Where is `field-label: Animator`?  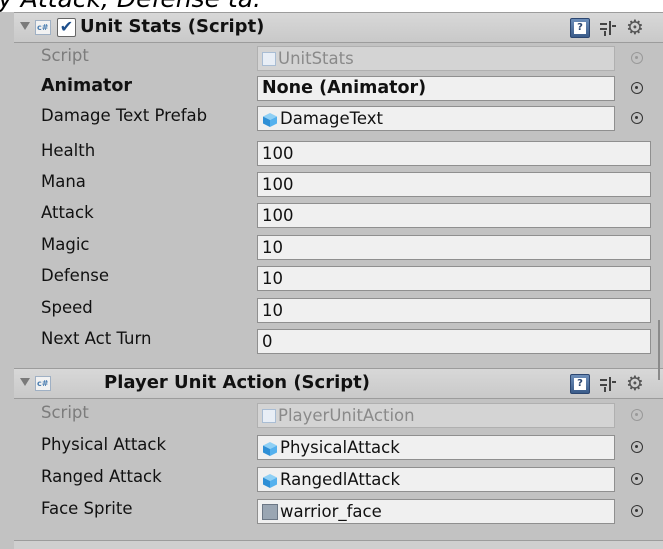 field-label: Animator is located at coordinates (87, 86).